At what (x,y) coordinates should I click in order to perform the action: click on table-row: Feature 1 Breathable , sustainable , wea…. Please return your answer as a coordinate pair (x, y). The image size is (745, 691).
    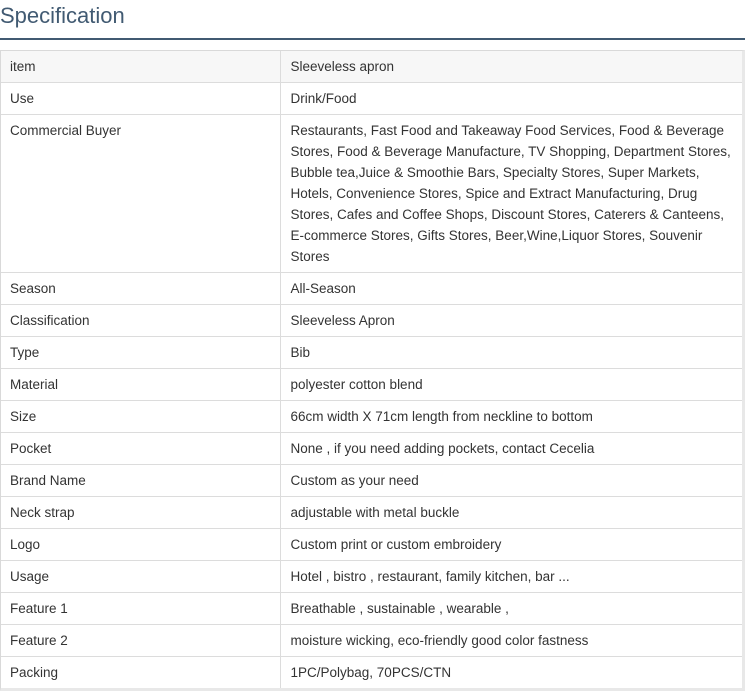
    Looking at the image, I should click on (371, 608).